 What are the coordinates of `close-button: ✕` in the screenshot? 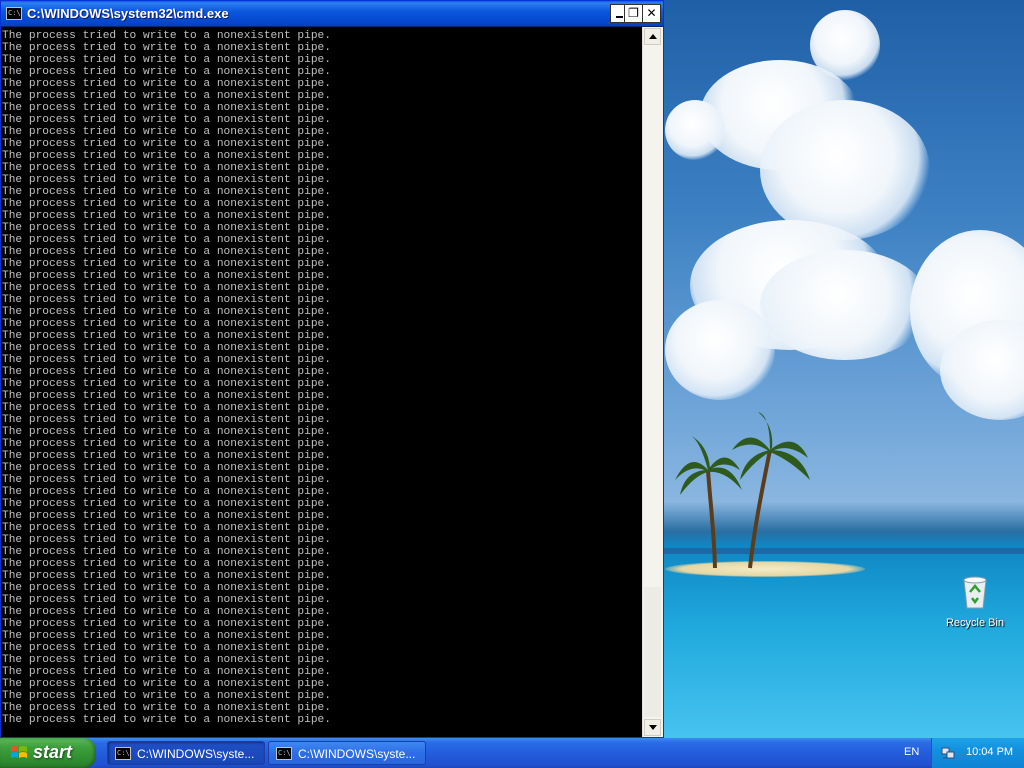 It's located at (651, 13).